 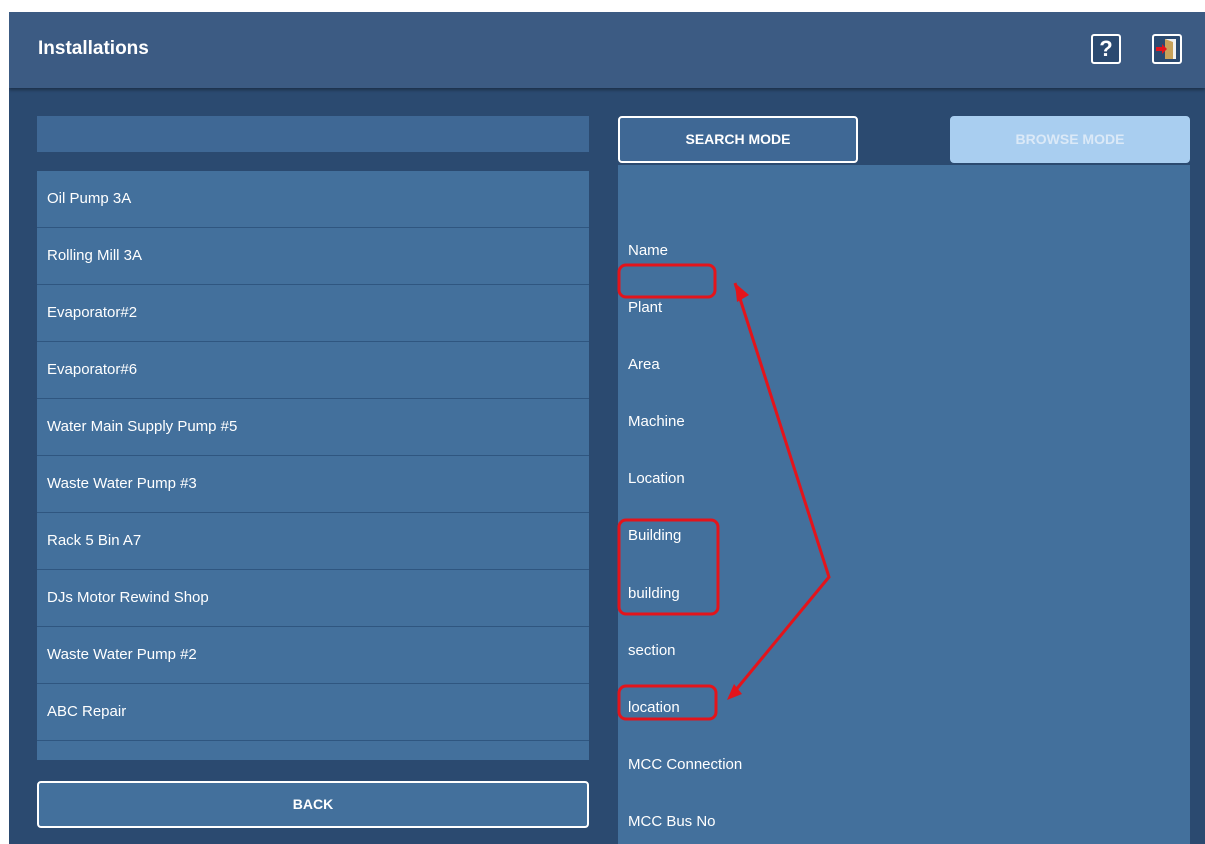 I want to click on search-field-item: section, so click(x=652, y=650).